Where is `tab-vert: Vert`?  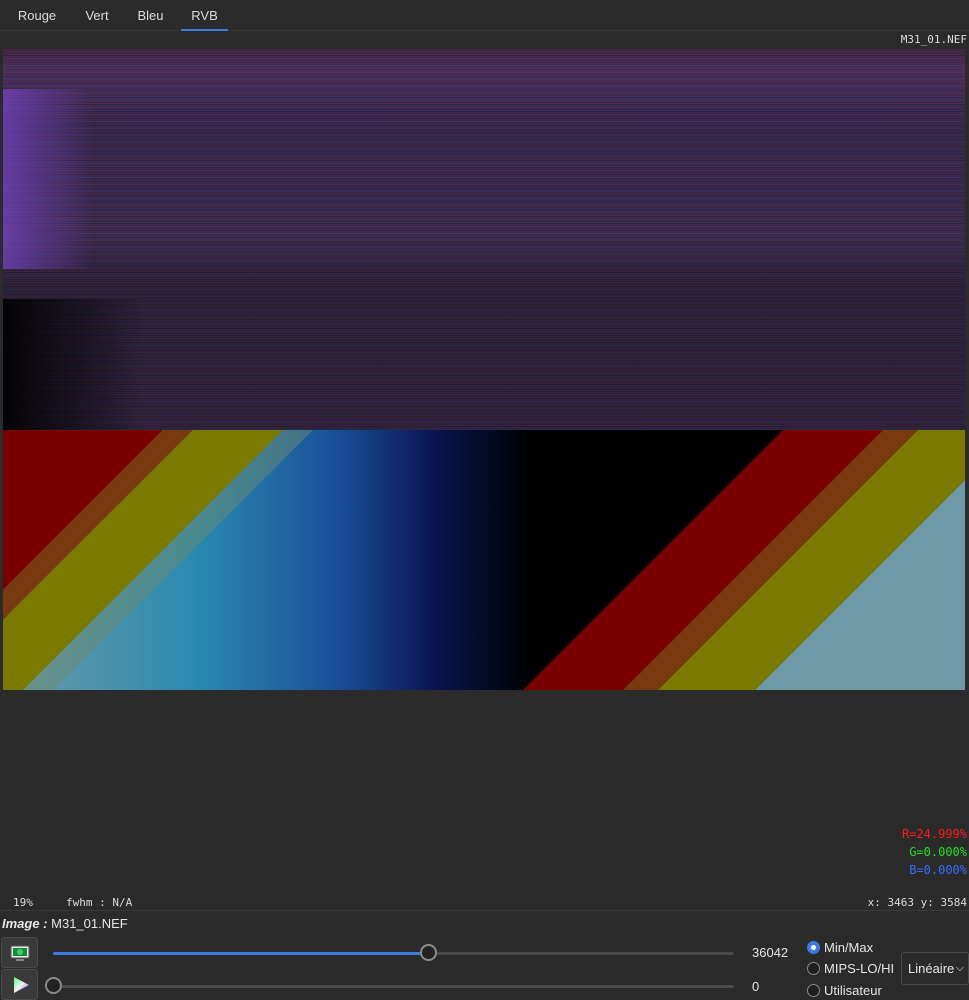 tab-vert: Vert is located at coordinates (97, 15).